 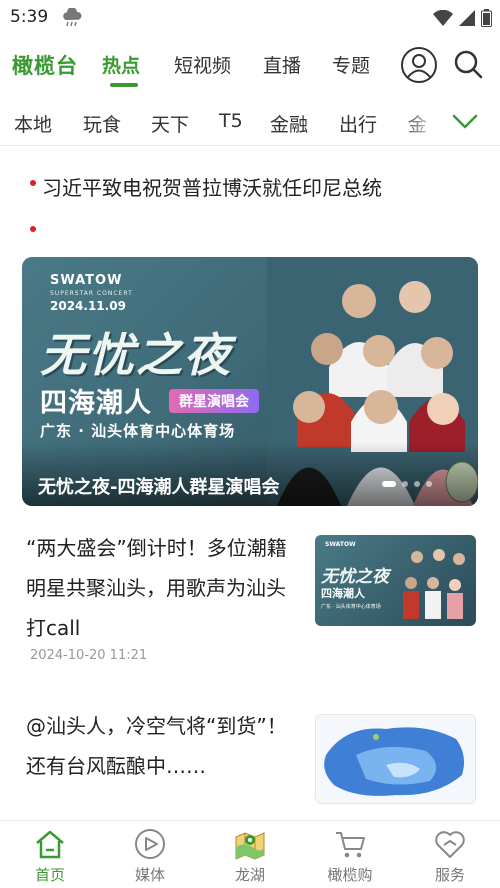 What do you see at coordinates (420, 119) in the screenshot?
I see `channel-fade` at bounding box center [420, 119].